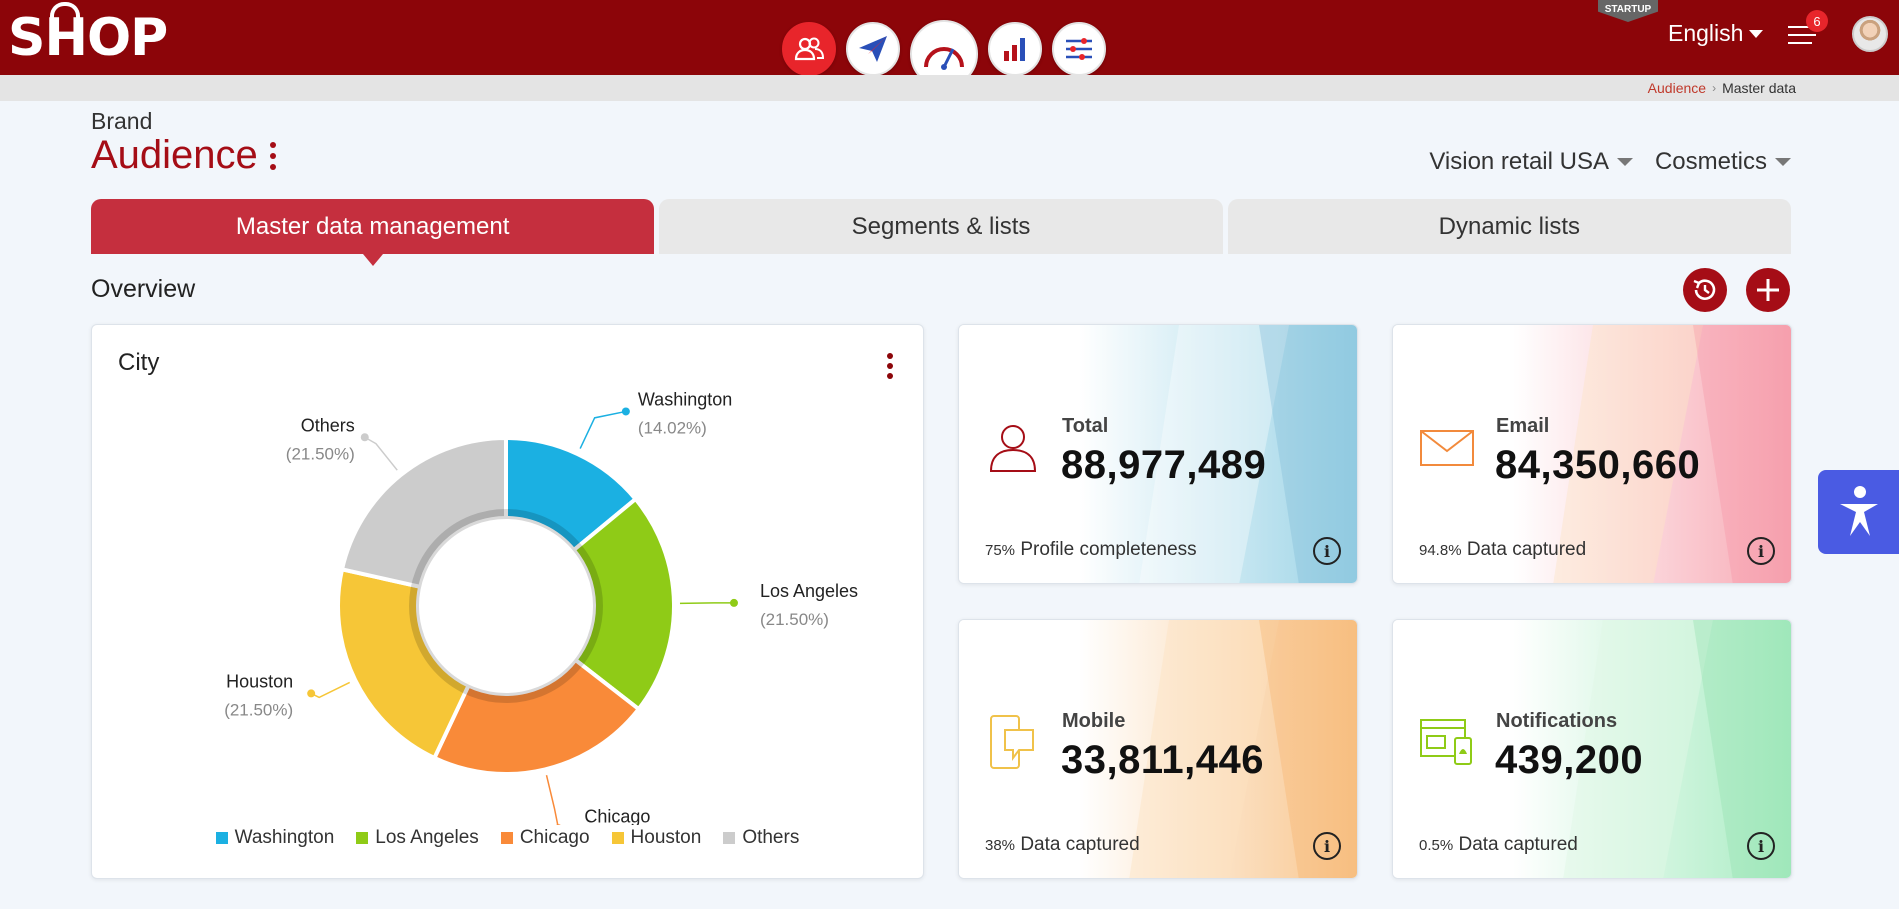 The image size is (1899, 909). Describe the element at coordinates (1714, 88) in the screenshot. I see `chevron-right-icon: ›` at that location.